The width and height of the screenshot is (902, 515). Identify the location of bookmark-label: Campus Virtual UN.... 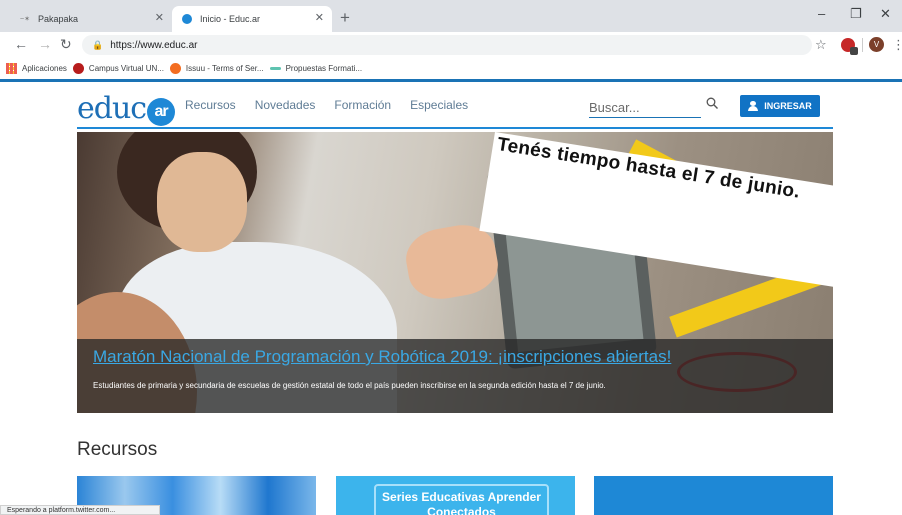
(126, 68).